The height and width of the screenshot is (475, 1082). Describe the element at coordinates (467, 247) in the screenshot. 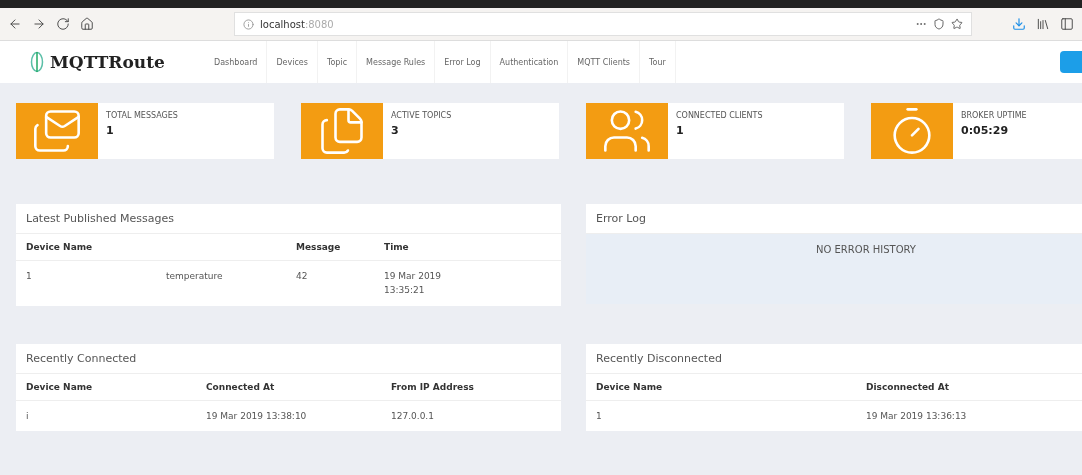

I see `column-header: Time` at that location.